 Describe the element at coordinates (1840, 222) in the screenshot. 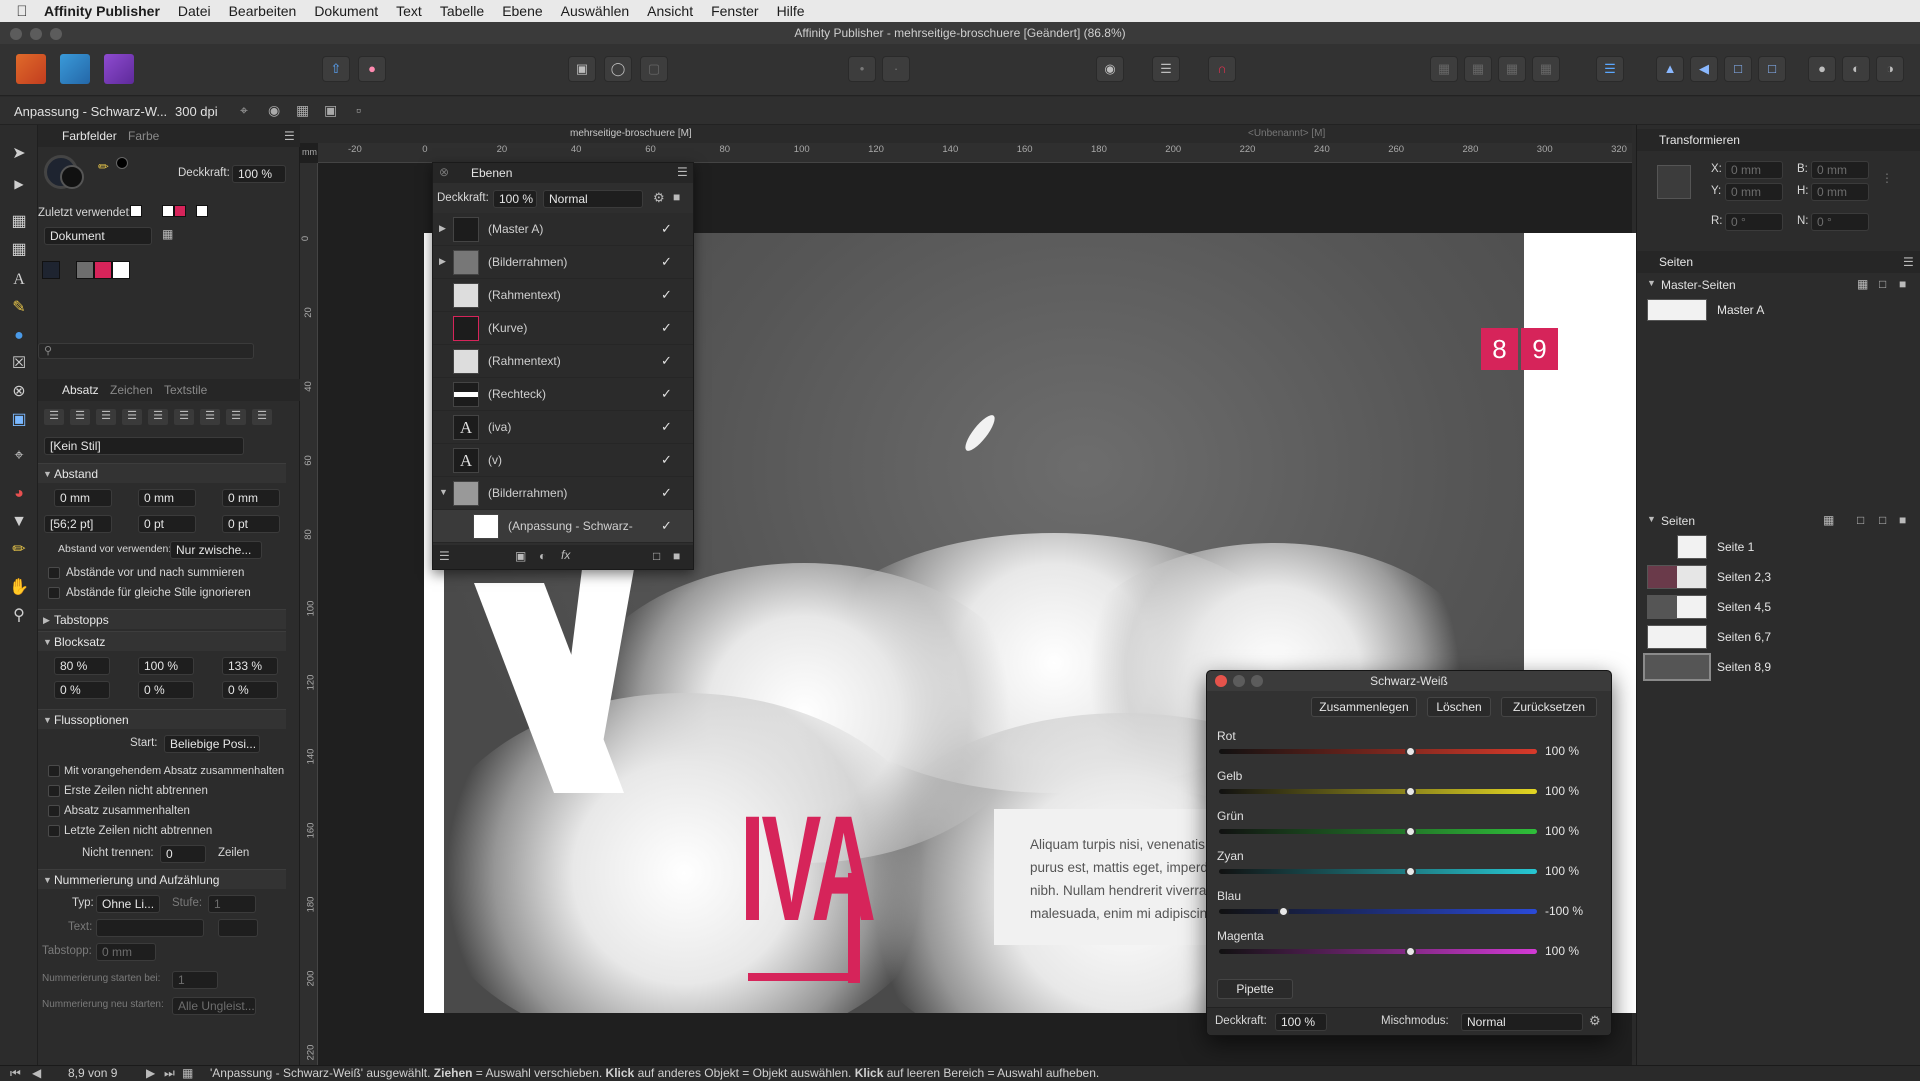

I see `transform-n-field: 0 °` at that location.